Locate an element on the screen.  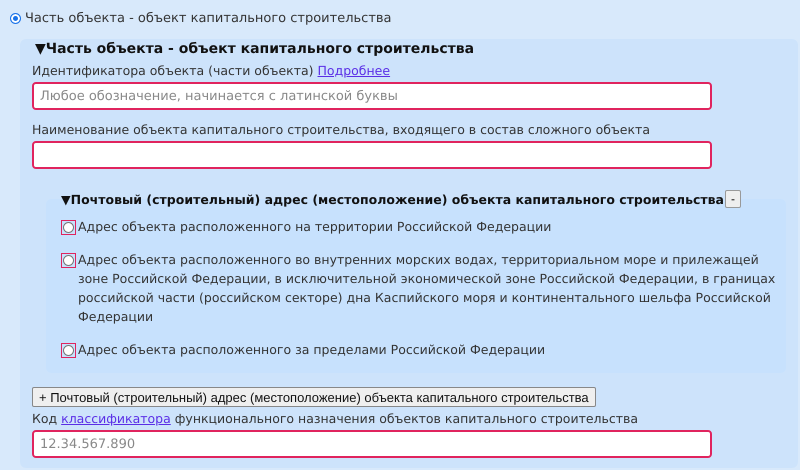
radio-label: Адрес объекта расположенного на территории Российской Федерации is located at coordinates (315, 227).